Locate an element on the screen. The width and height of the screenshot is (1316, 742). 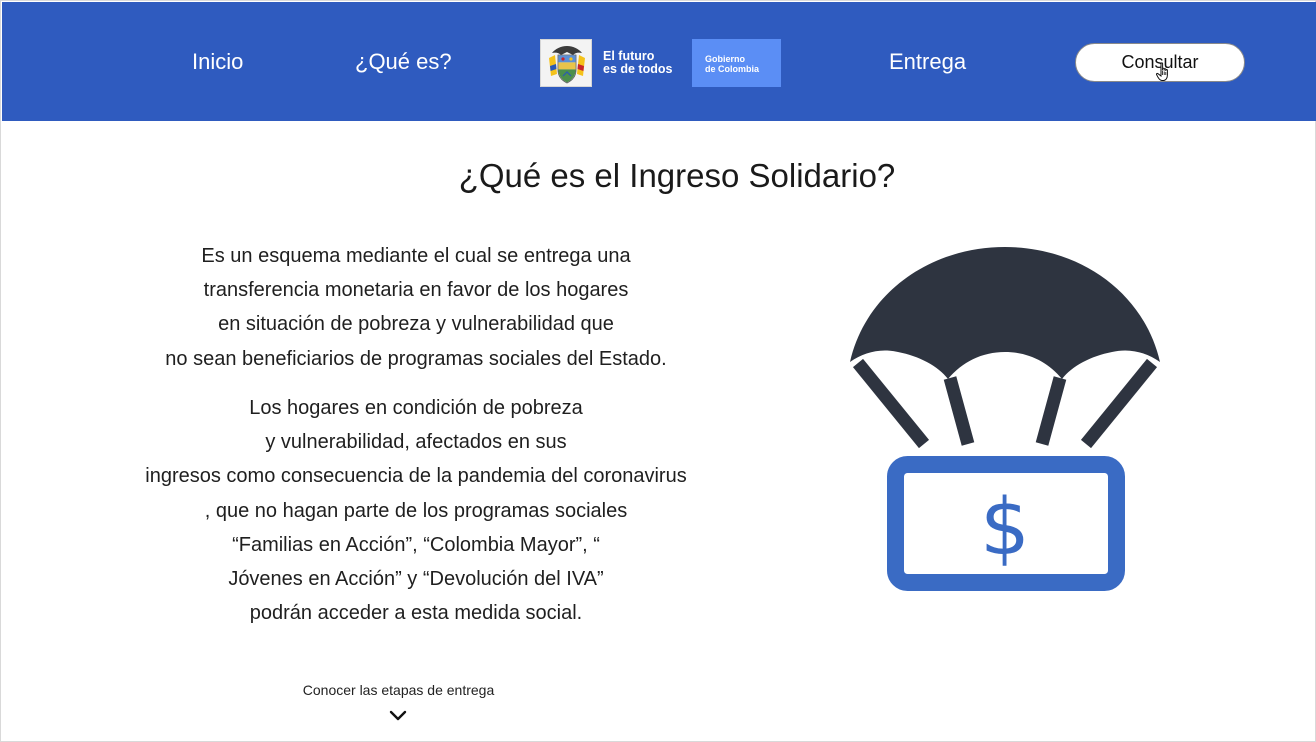
slogan: El futuro es de todos is located at coordinates (644, 63).